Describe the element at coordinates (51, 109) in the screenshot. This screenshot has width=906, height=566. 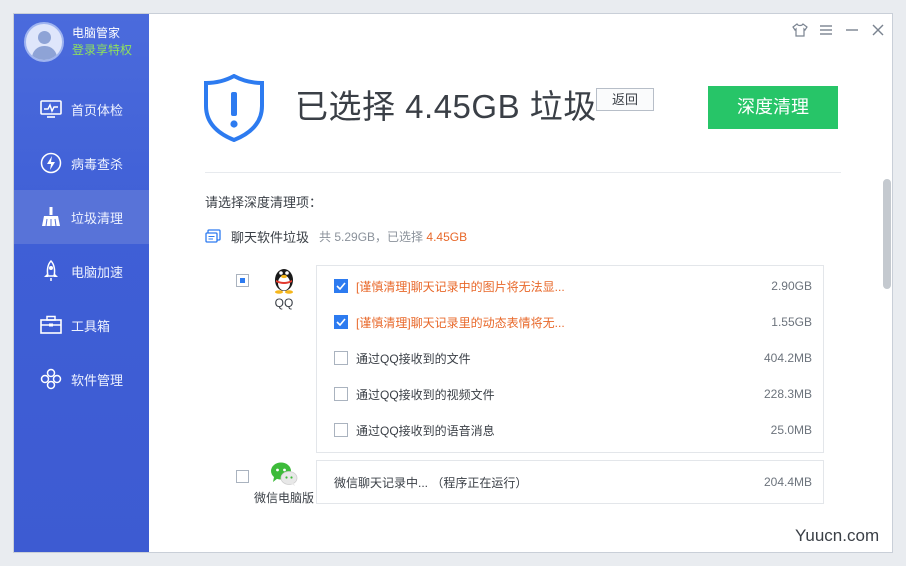
I see `monitor-icon` at that location.